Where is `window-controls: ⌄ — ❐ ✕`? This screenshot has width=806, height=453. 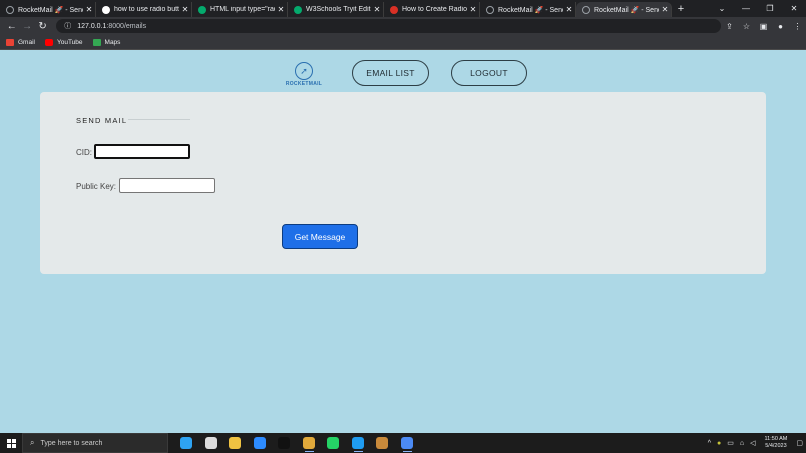
window-controls: ⌄ — ❐ ✕ is located at coordinates (758, 8).